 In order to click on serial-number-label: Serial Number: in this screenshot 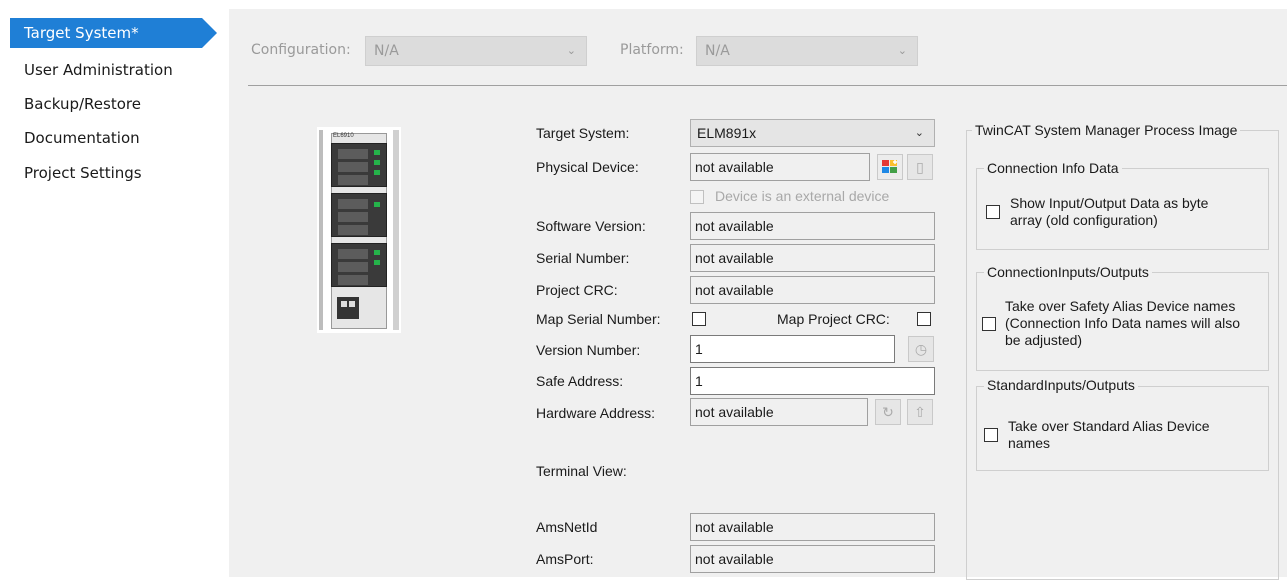, I will do `click(583, 258)`.